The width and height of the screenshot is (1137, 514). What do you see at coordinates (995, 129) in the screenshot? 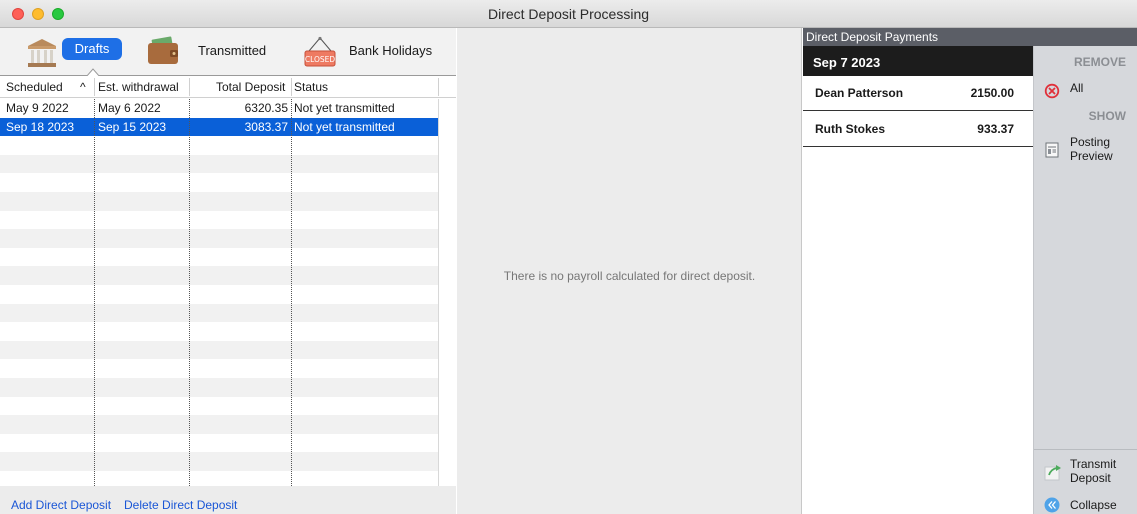
I see `payment-amount: 933.37` at bounding box center [995, 129].